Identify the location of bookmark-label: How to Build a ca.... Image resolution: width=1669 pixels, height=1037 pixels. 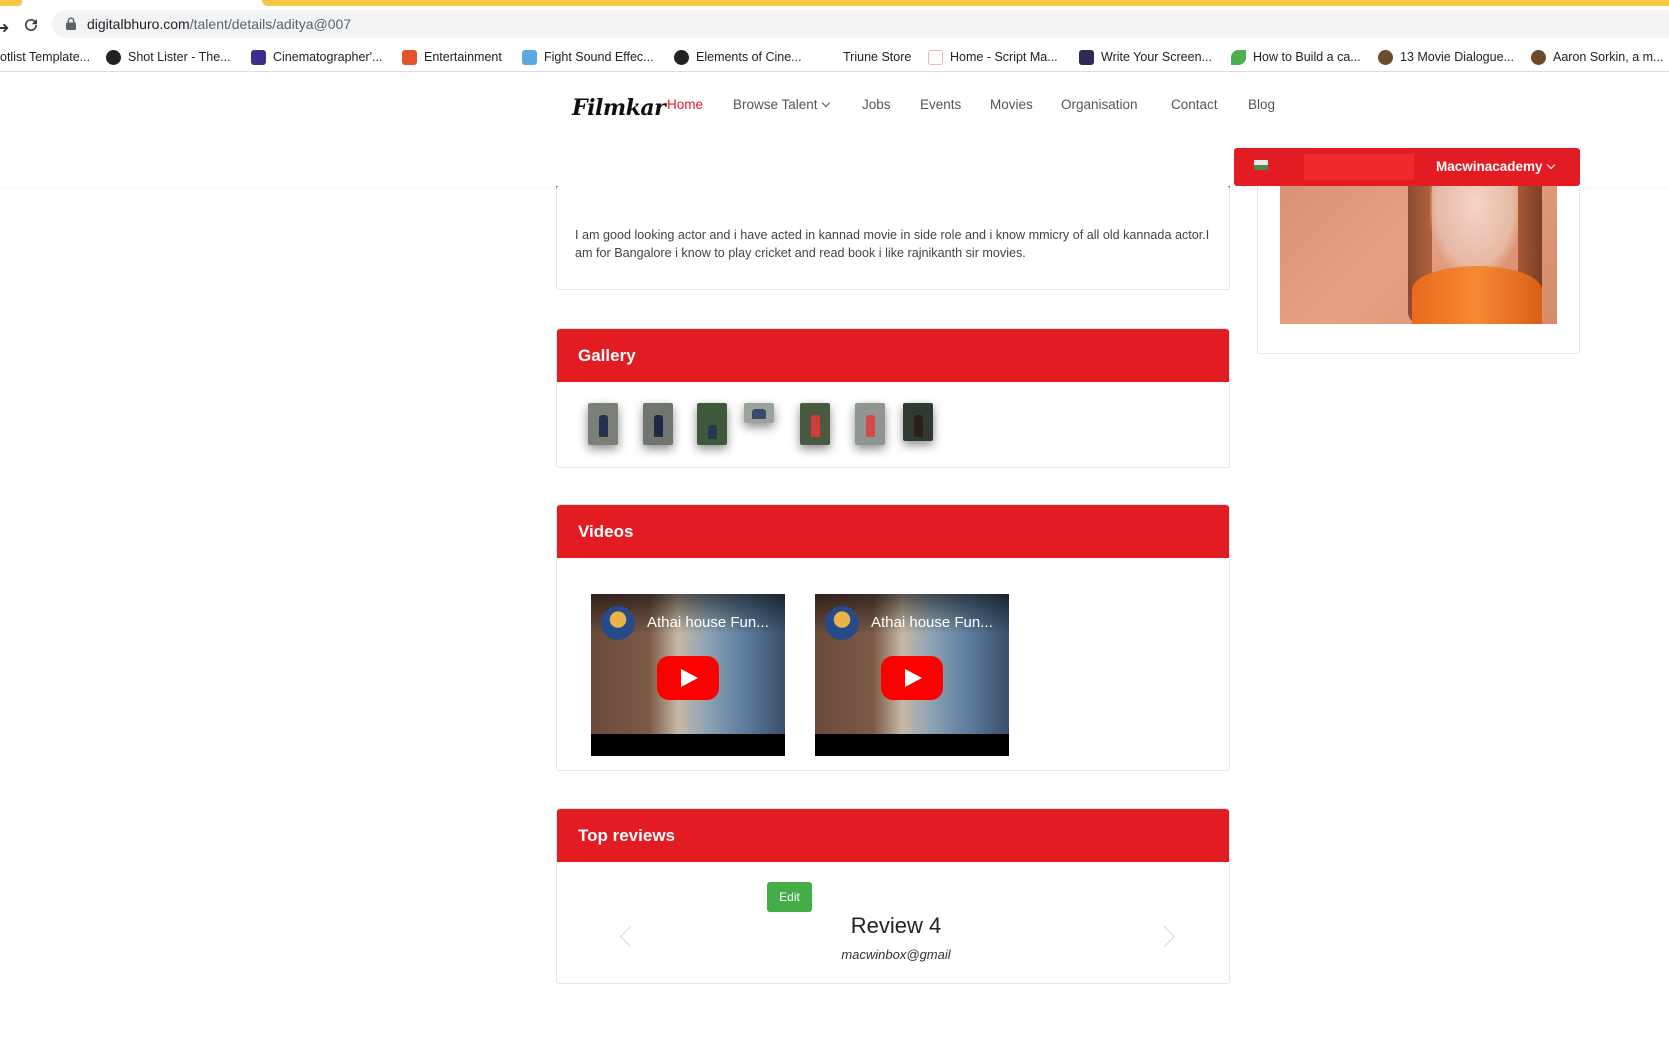
(1307, 57).